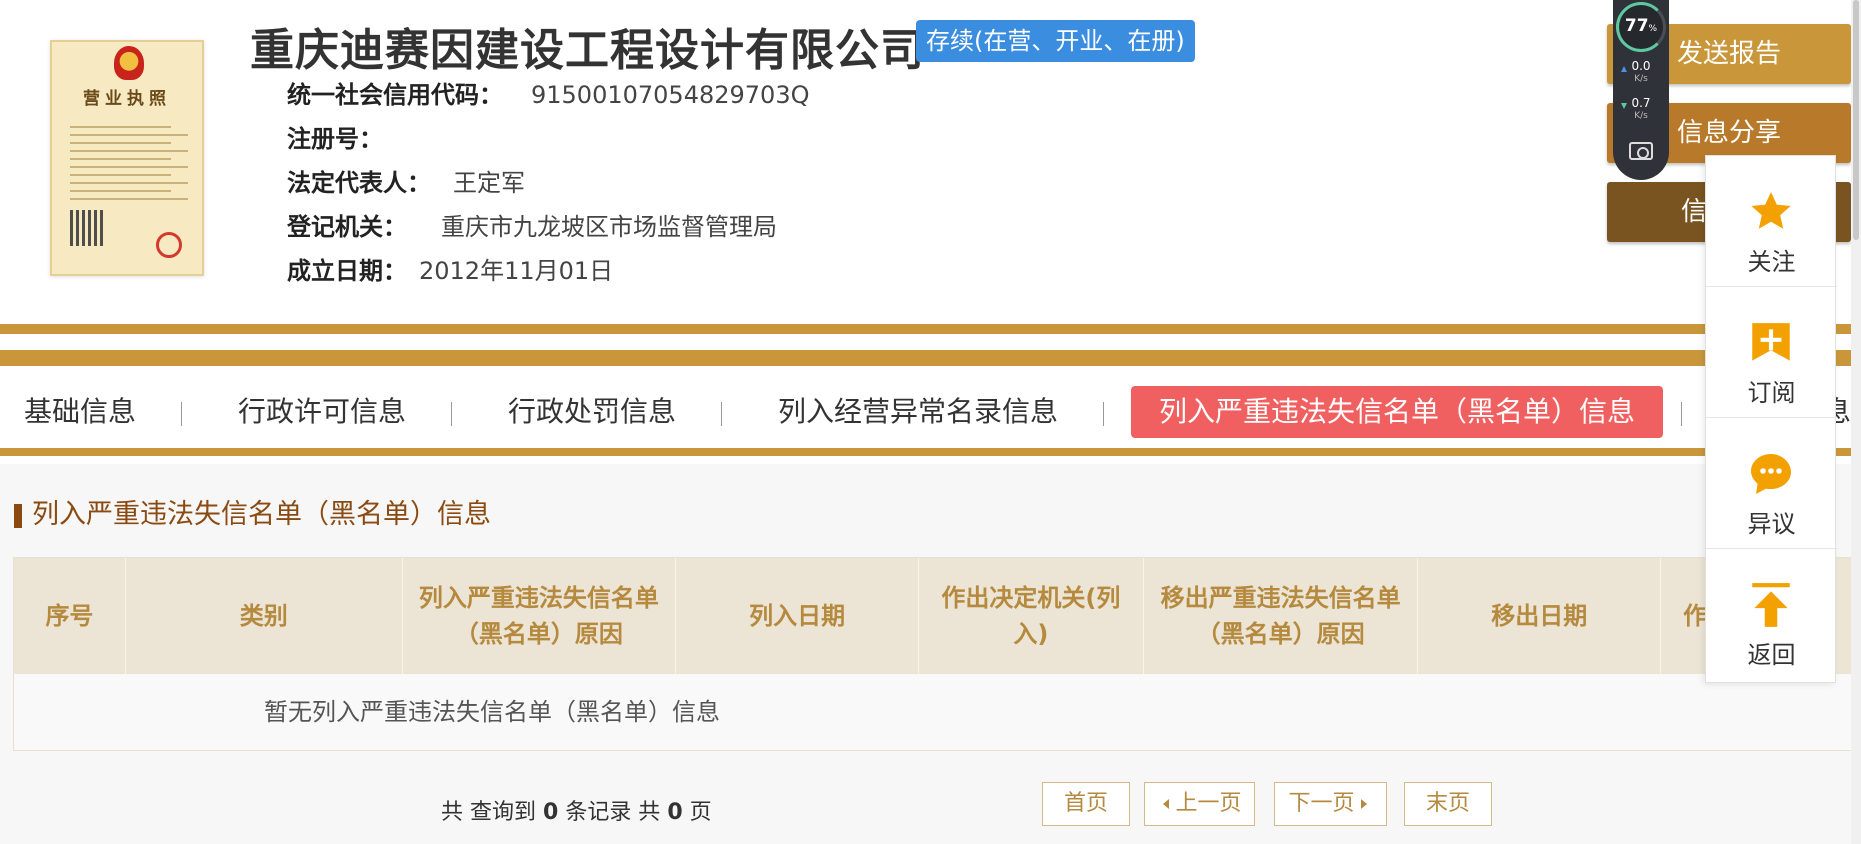  I want to click on chevron-left-icon, so click(1166, 804).